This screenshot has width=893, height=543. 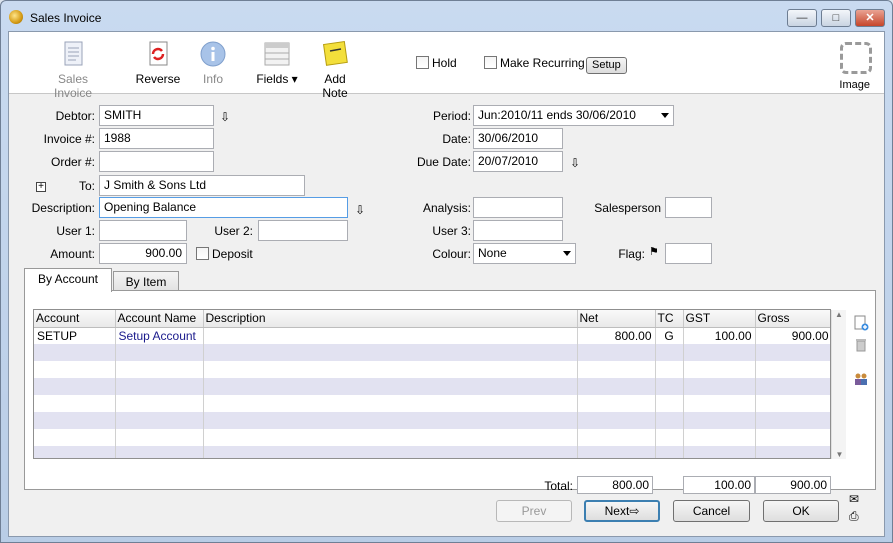 I want to click on next-button: Next⇨, so click(x=622, y=511).